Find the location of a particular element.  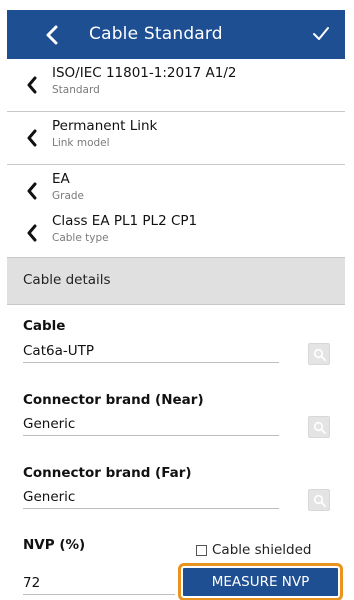

cable-type-selector: Class EA PL1 PL2 CP1 Cable type is located at coordinates (176, 232).